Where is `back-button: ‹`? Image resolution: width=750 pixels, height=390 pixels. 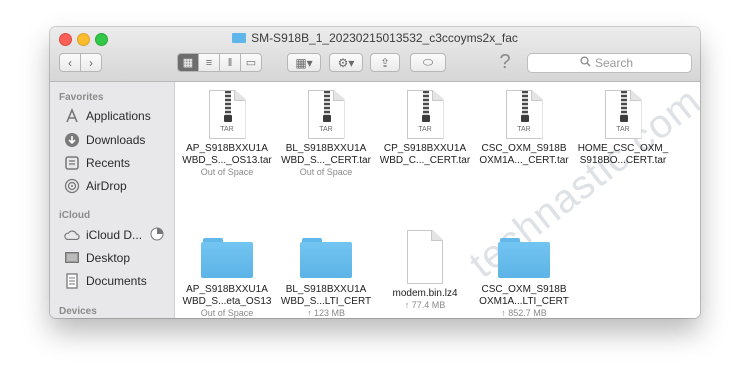 back-button: ‹ is located at coordinates (70, 62).